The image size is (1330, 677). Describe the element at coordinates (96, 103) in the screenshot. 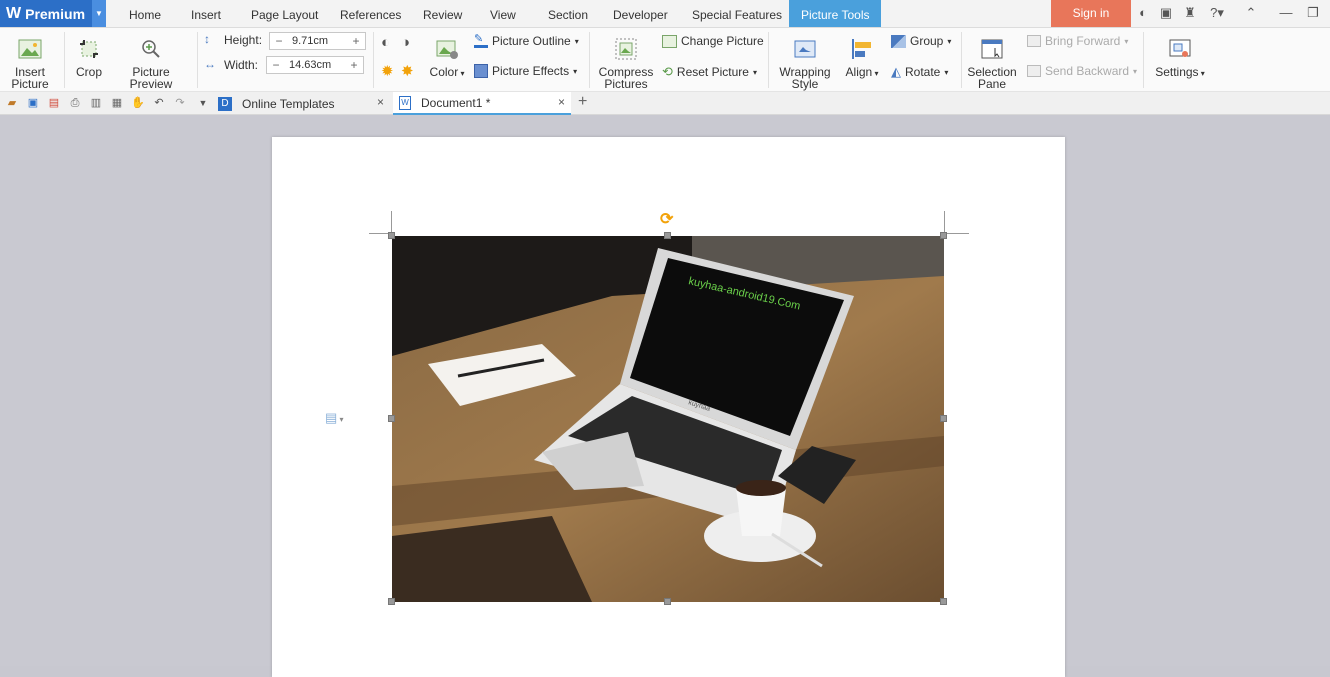

I see `print-preview-icon: ▥` at that location.